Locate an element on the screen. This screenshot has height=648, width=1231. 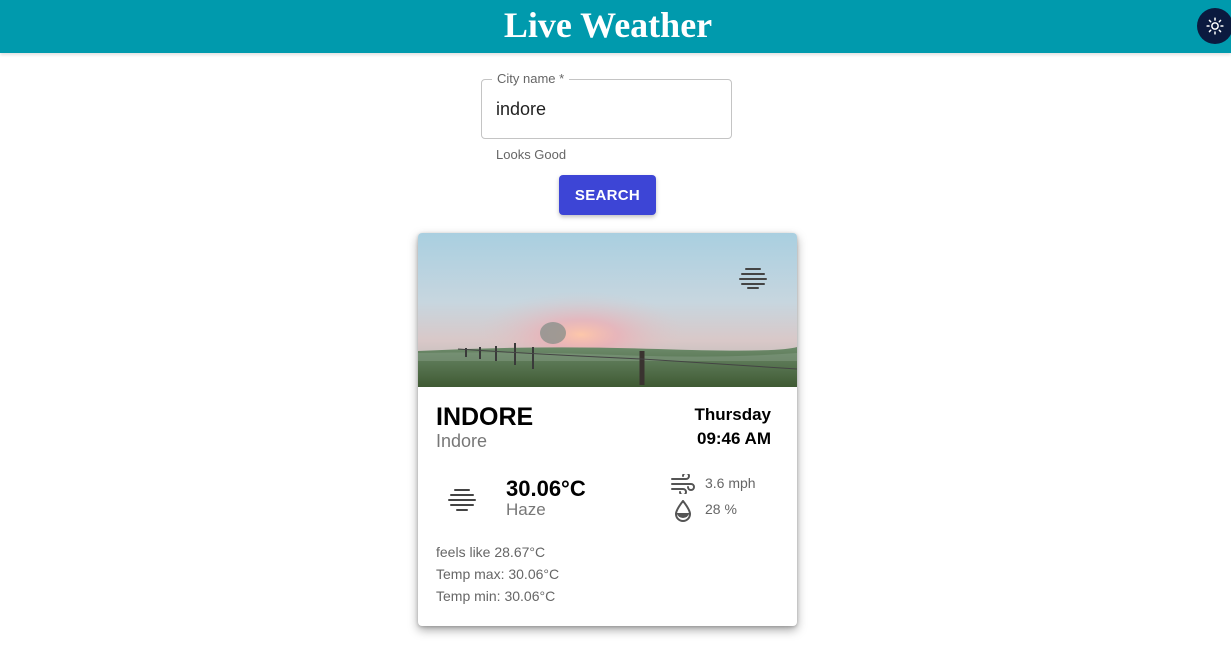
city-name: INDORE is located at coordinates (485, 417).